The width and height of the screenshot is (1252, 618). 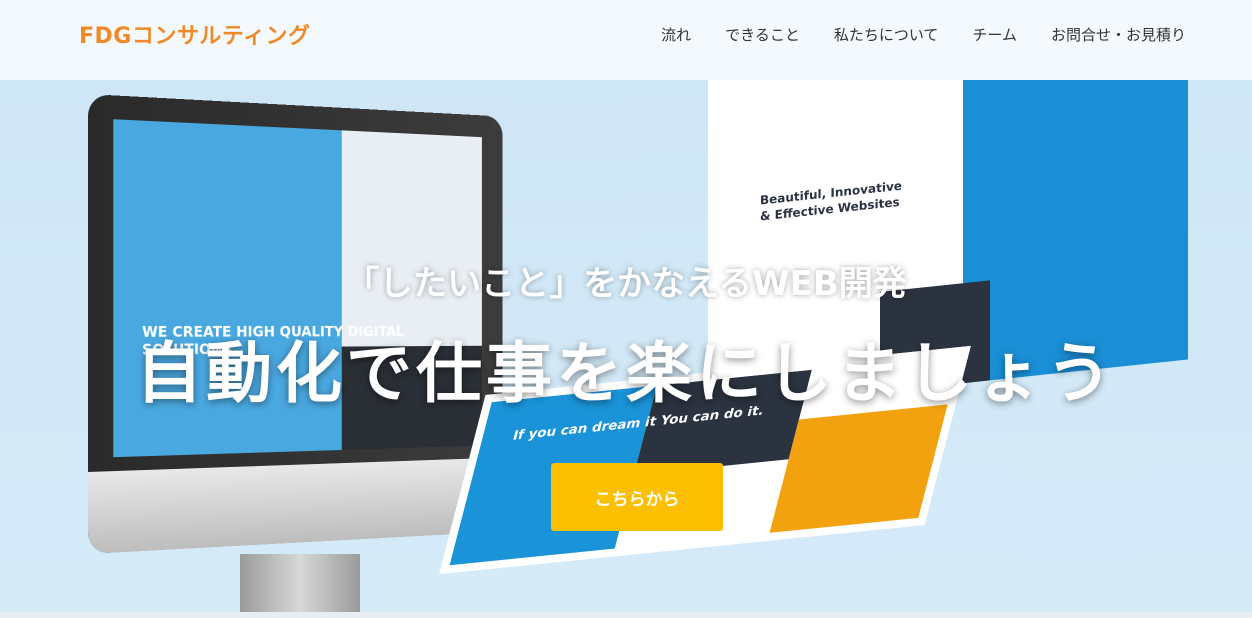 I want to click on nav-item-contact: お問合せ・お見積り, so click(x=1118, y=34).